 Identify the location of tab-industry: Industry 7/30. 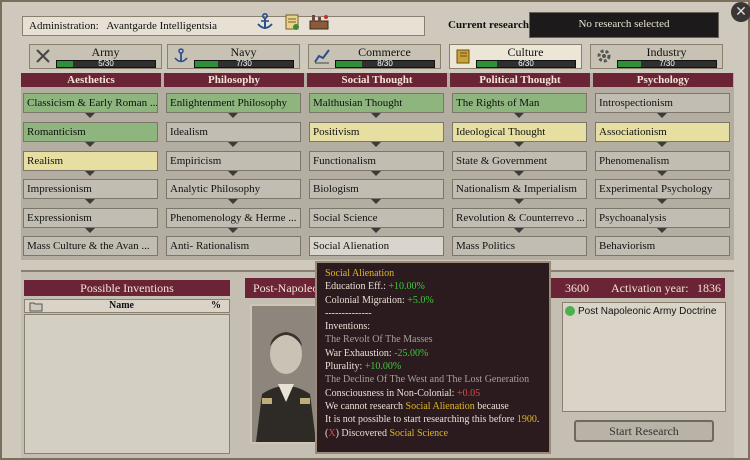
(656, 56).